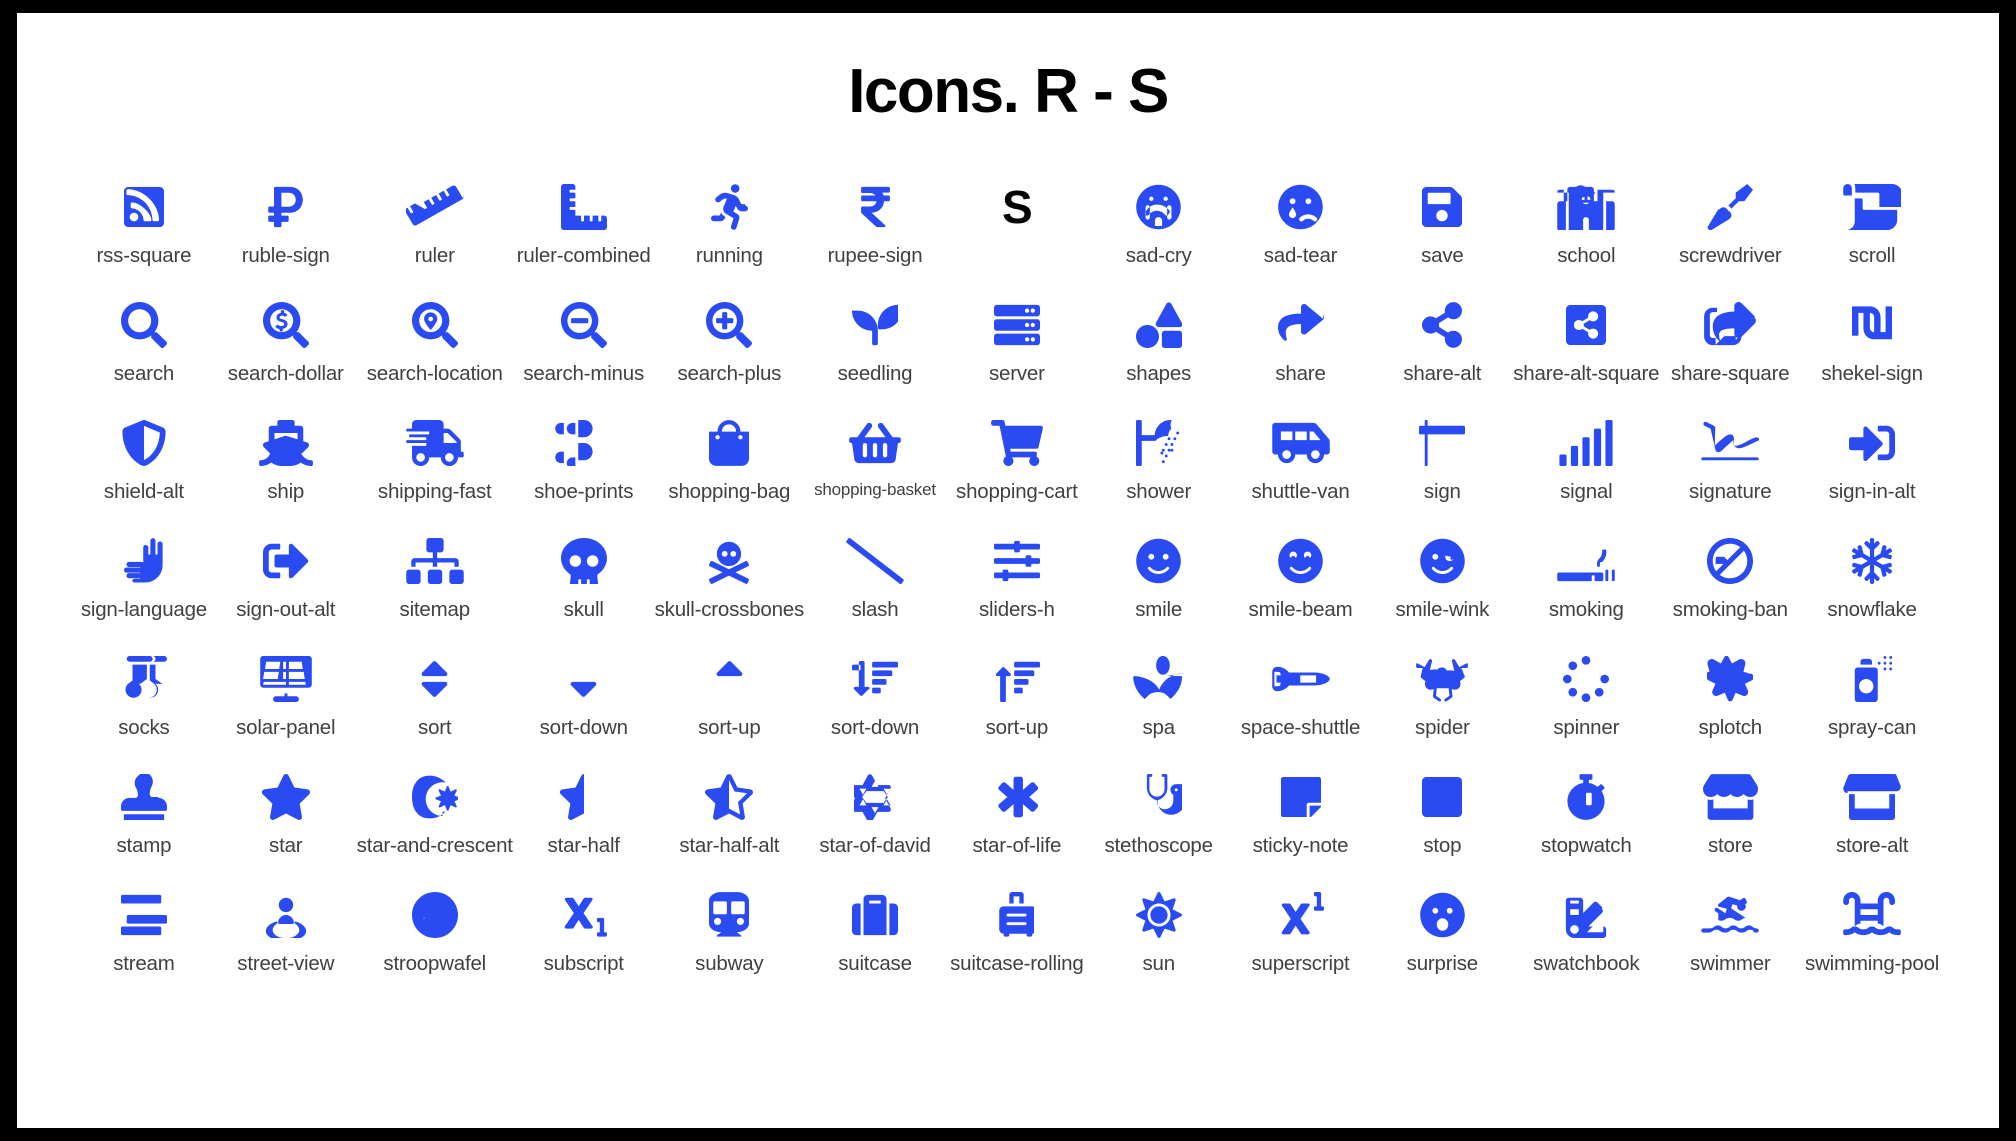 The width and height of the screenshot is (2016, 1141). Describe the element at coordinates (1159, 374) in the screenshot. I see `icon-label: shapes` at that location.